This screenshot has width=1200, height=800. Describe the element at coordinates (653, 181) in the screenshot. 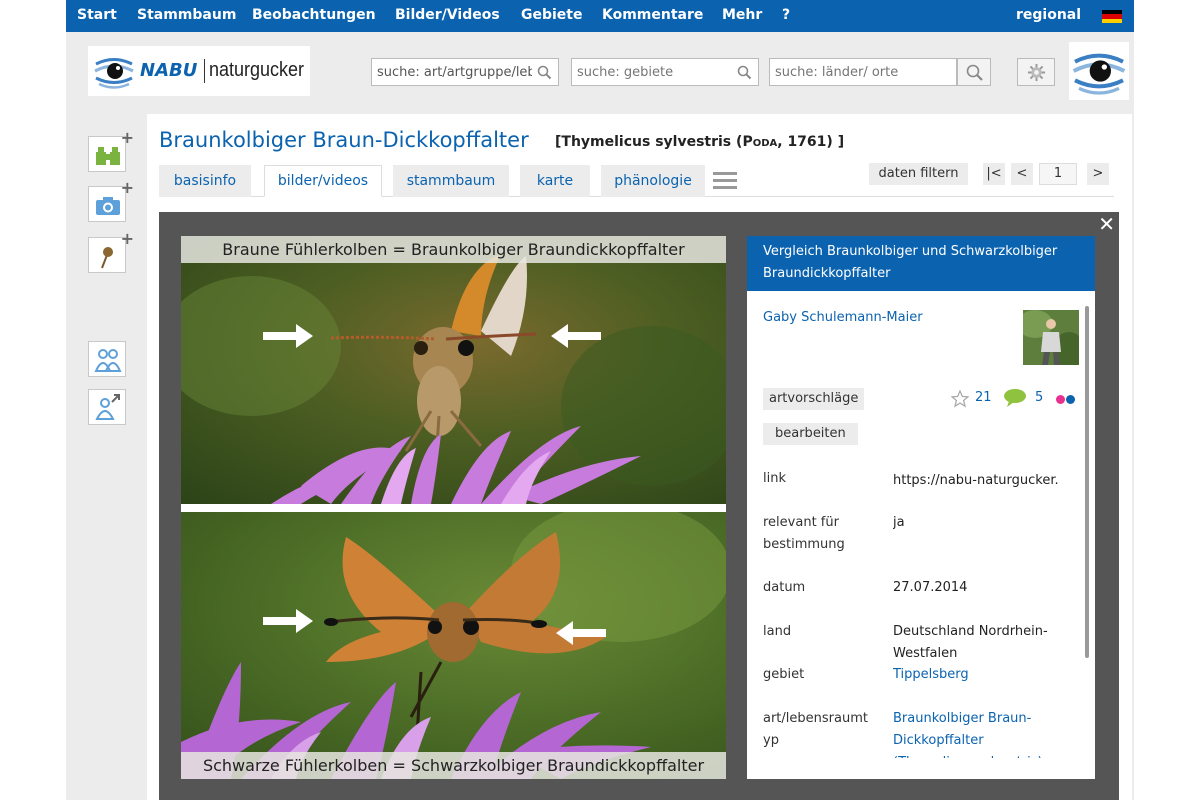

I see `tab-phaenologie: phänologie` at that location.